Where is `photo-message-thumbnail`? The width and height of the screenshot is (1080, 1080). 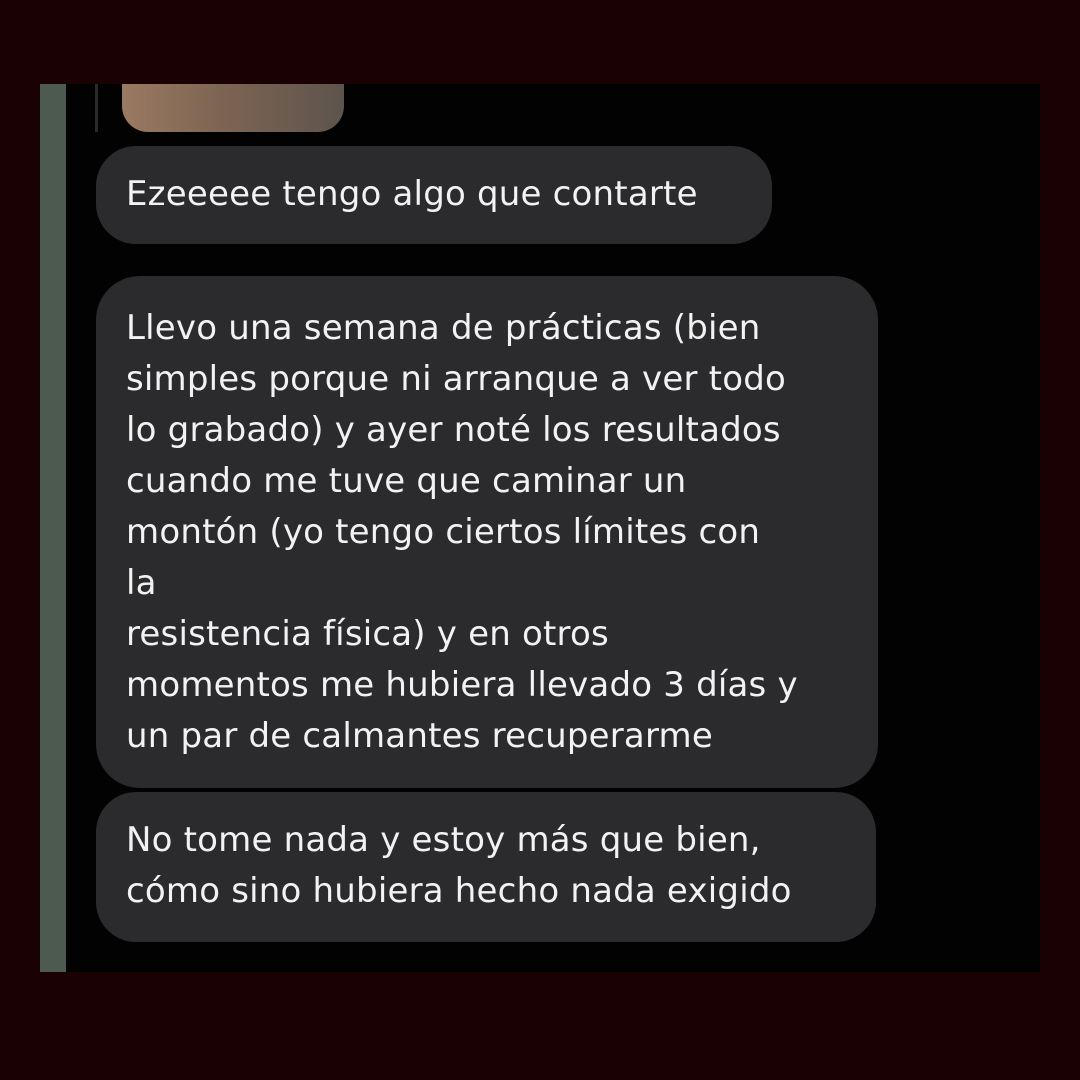
photo-message-thumbnail is located at coordinates (233, 108).